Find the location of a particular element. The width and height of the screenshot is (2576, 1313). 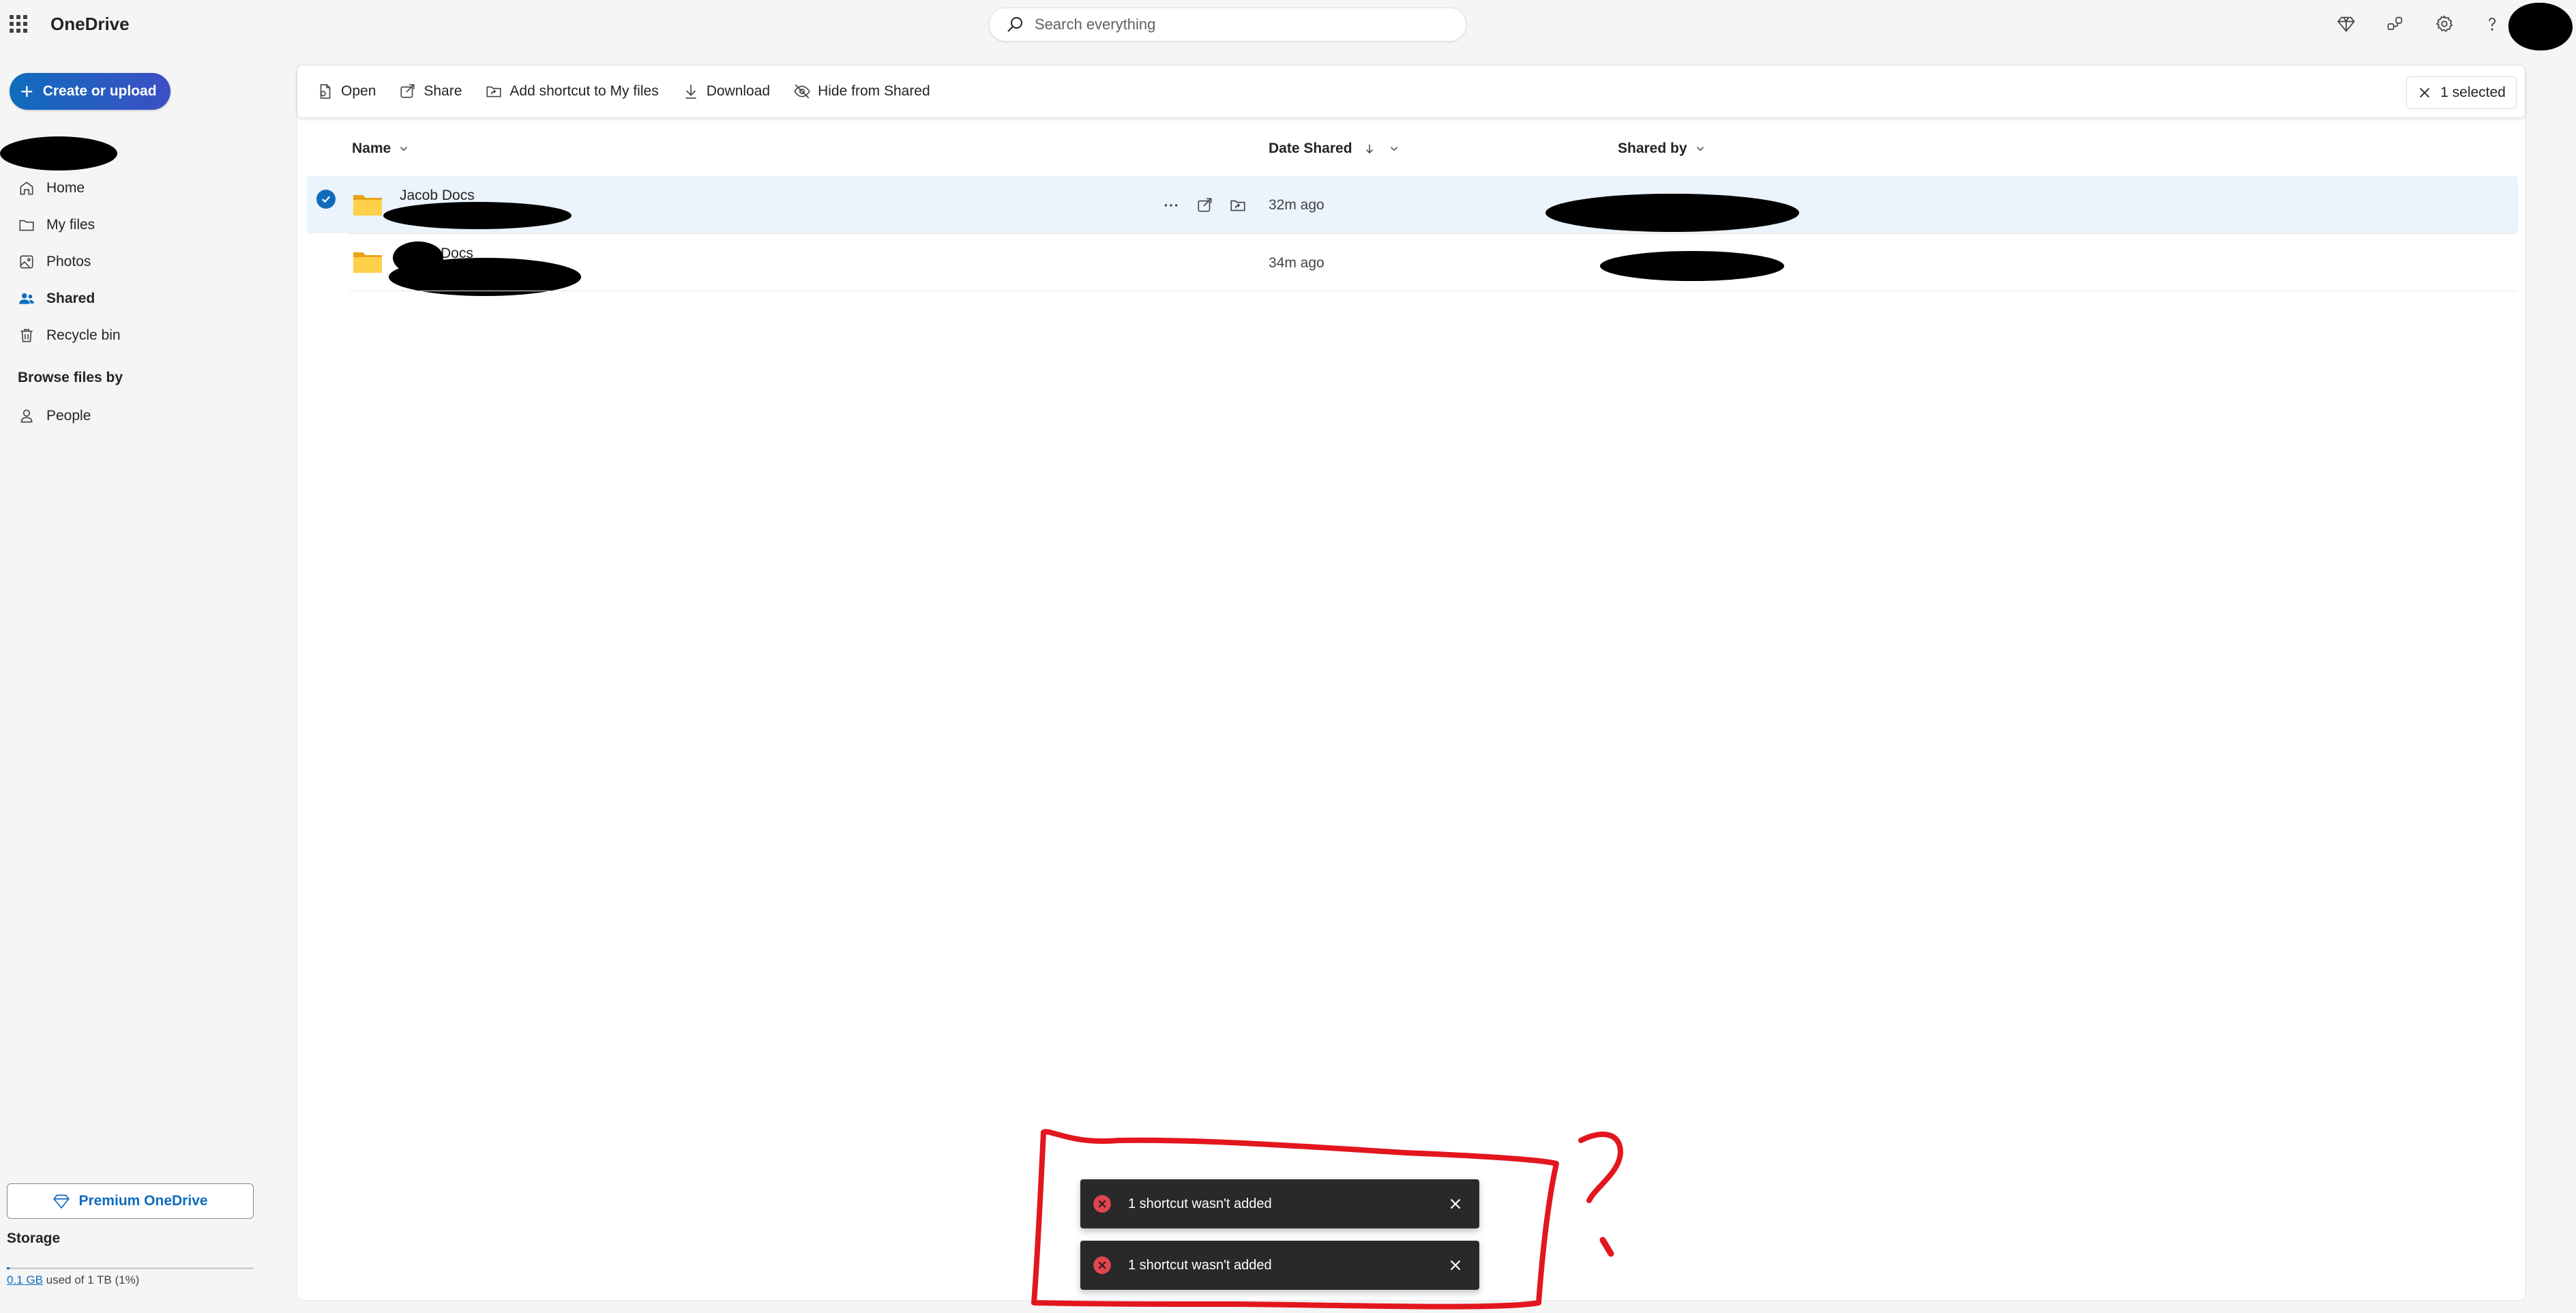

premium-onedrive-button: Premium OneDrive is located at coordinates (130, 1201).